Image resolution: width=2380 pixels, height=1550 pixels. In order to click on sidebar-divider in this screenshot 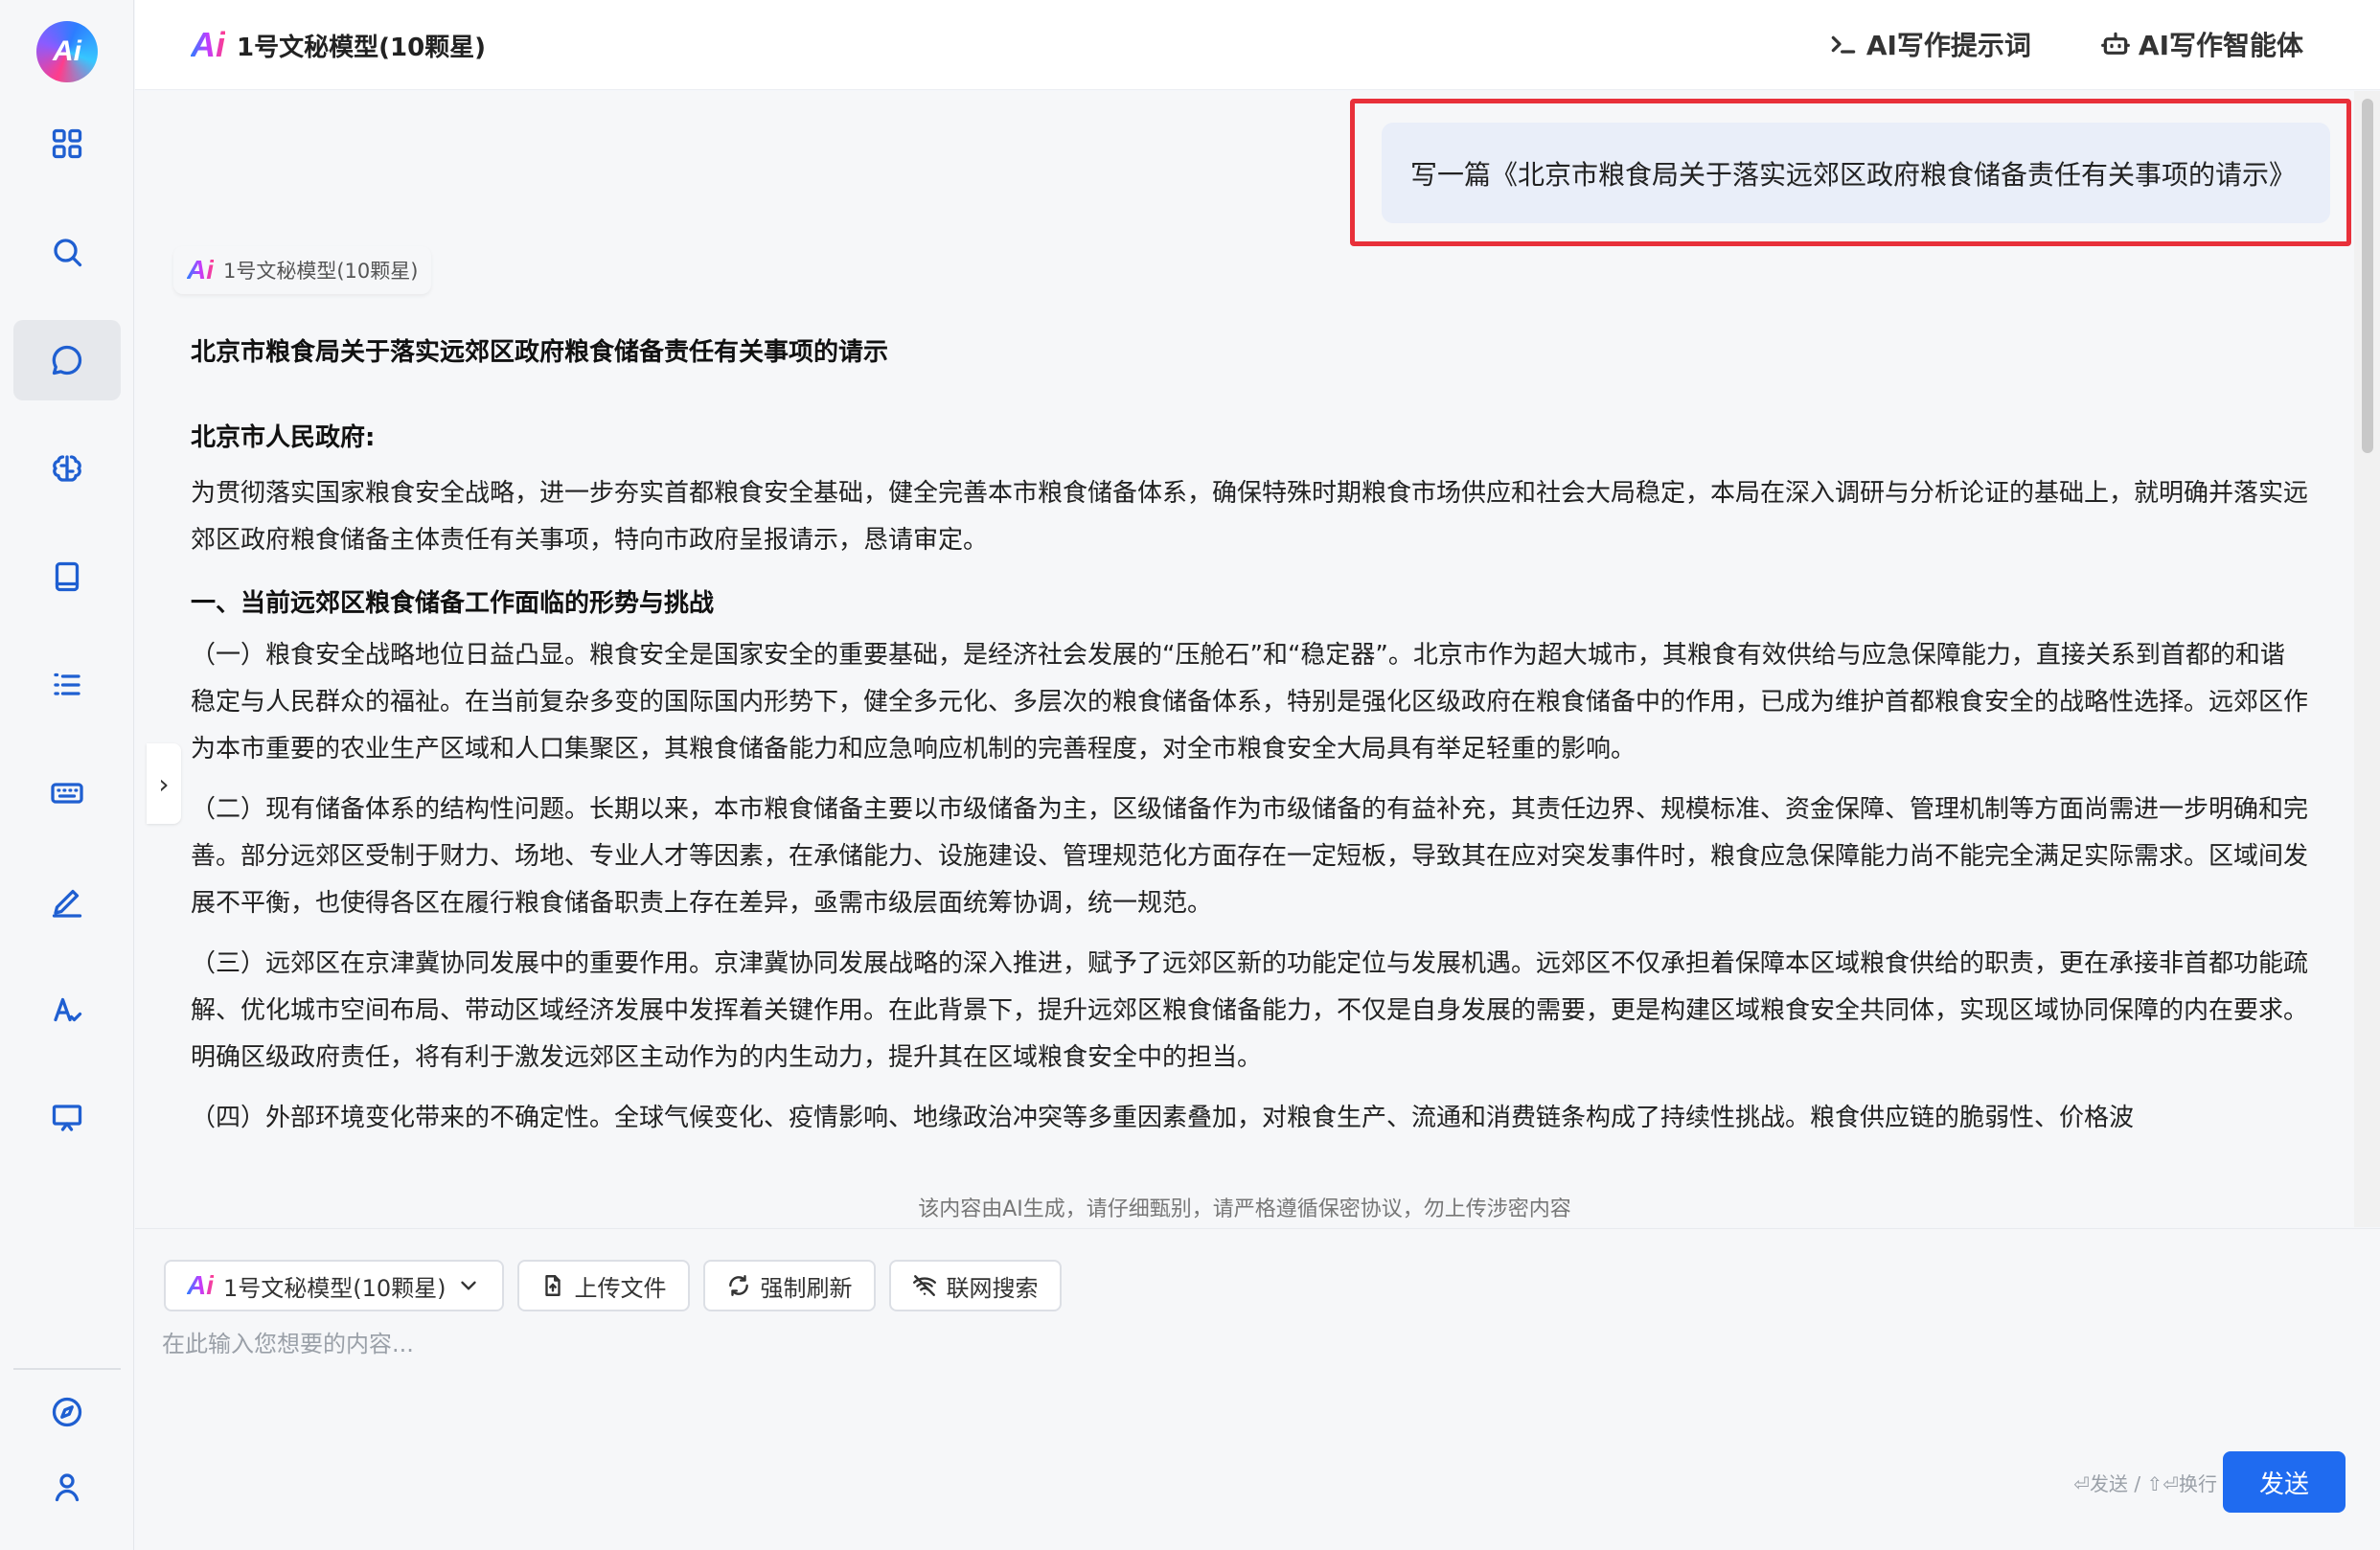, I will do `click(67, 1369)`.